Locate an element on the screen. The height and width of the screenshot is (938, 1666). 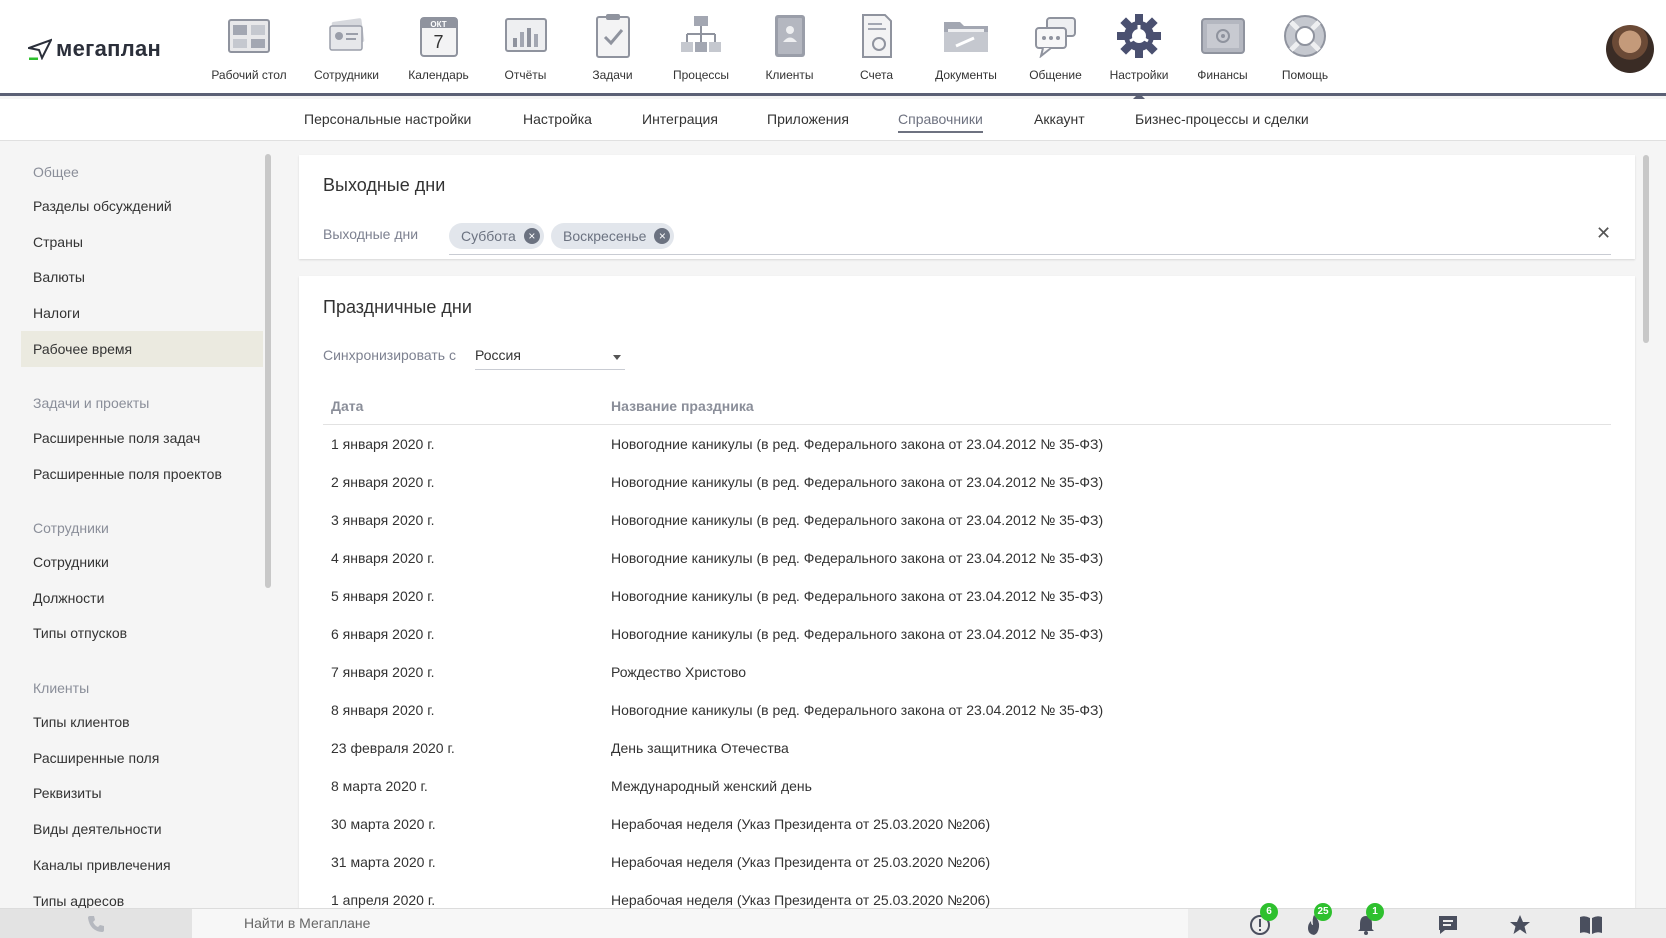
header-divider is located at coordinates (967, 424).